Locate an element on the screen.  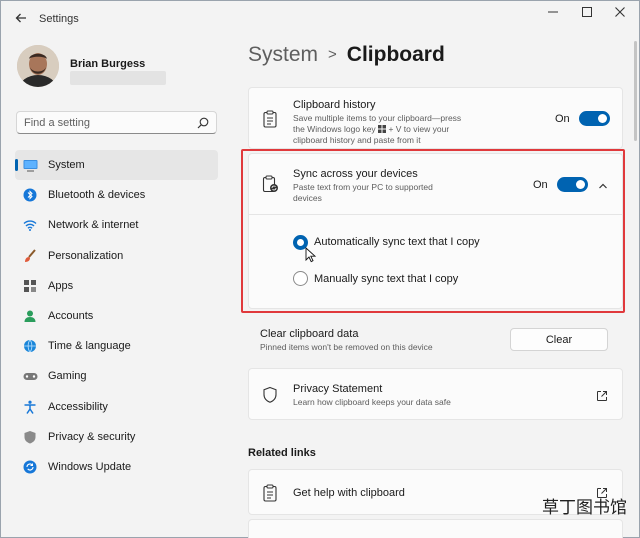
sync-toggle is located at coordinates (572, 184).